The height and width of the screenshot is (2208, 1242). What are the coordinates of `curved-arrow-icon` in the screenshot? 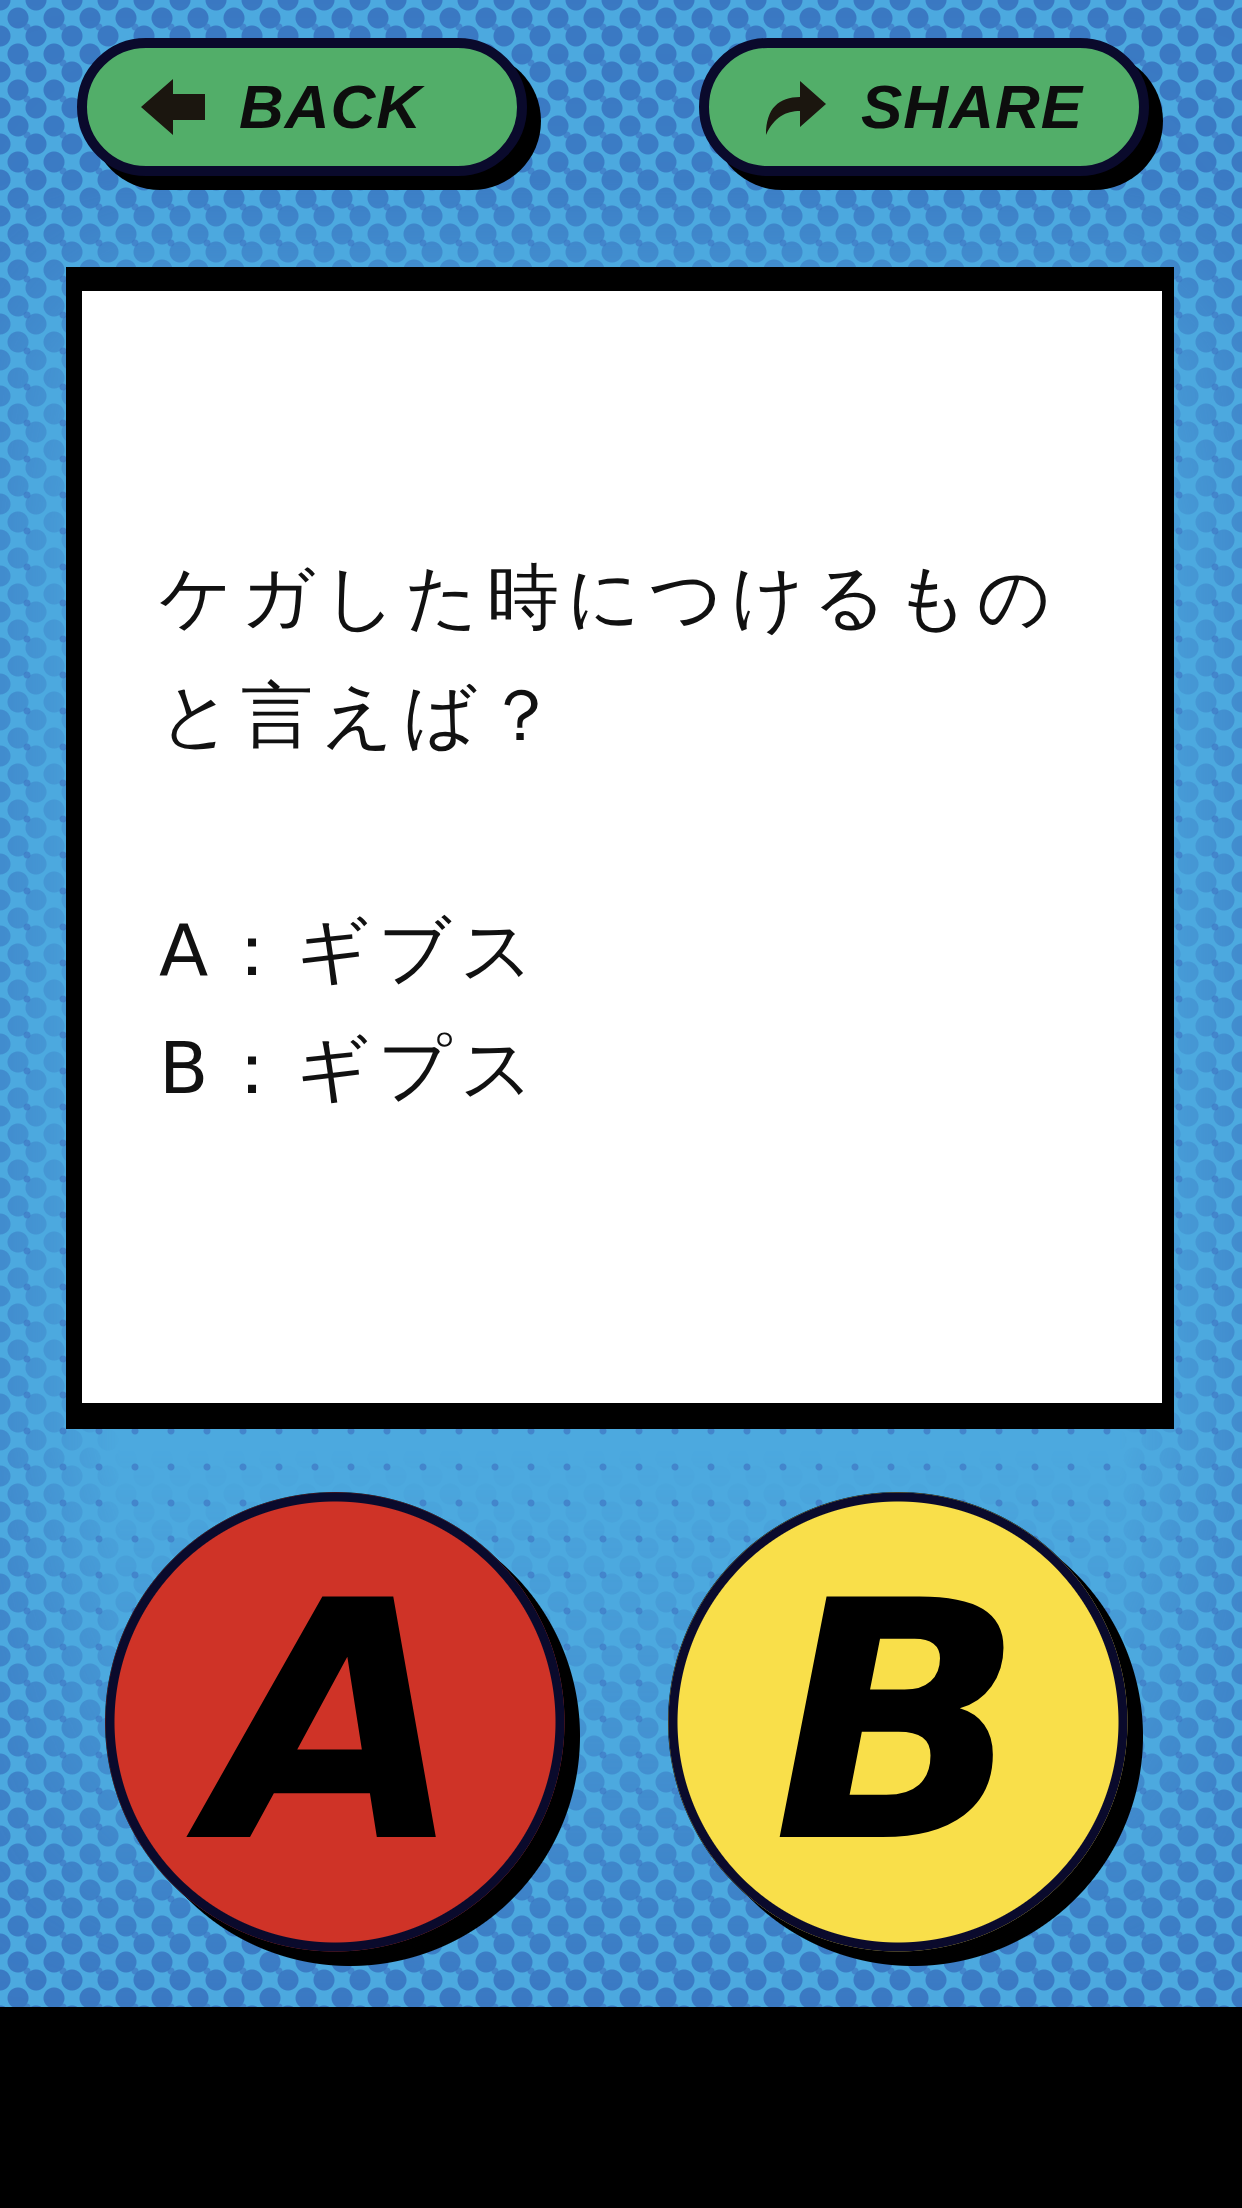 It's located at (795, 107).